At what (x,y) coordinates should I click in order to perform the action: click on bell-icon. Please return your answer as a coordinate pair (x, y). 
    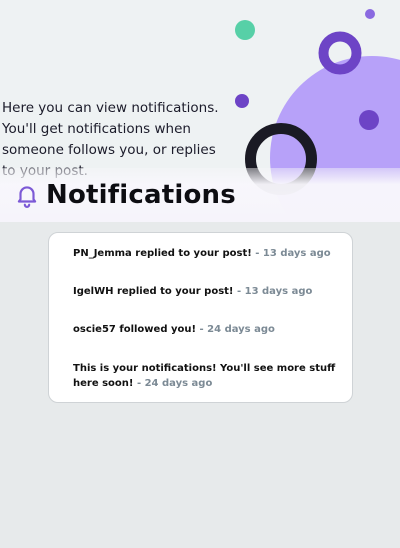
    Looking at the image, I should click on (27, 197).